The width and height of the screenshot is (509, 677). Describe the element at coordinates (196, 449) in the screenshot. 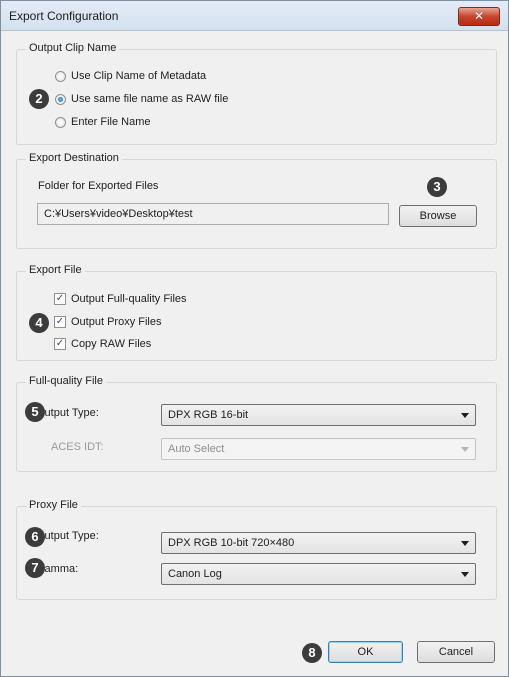

I see `selected-value: Auto Select` at that location.